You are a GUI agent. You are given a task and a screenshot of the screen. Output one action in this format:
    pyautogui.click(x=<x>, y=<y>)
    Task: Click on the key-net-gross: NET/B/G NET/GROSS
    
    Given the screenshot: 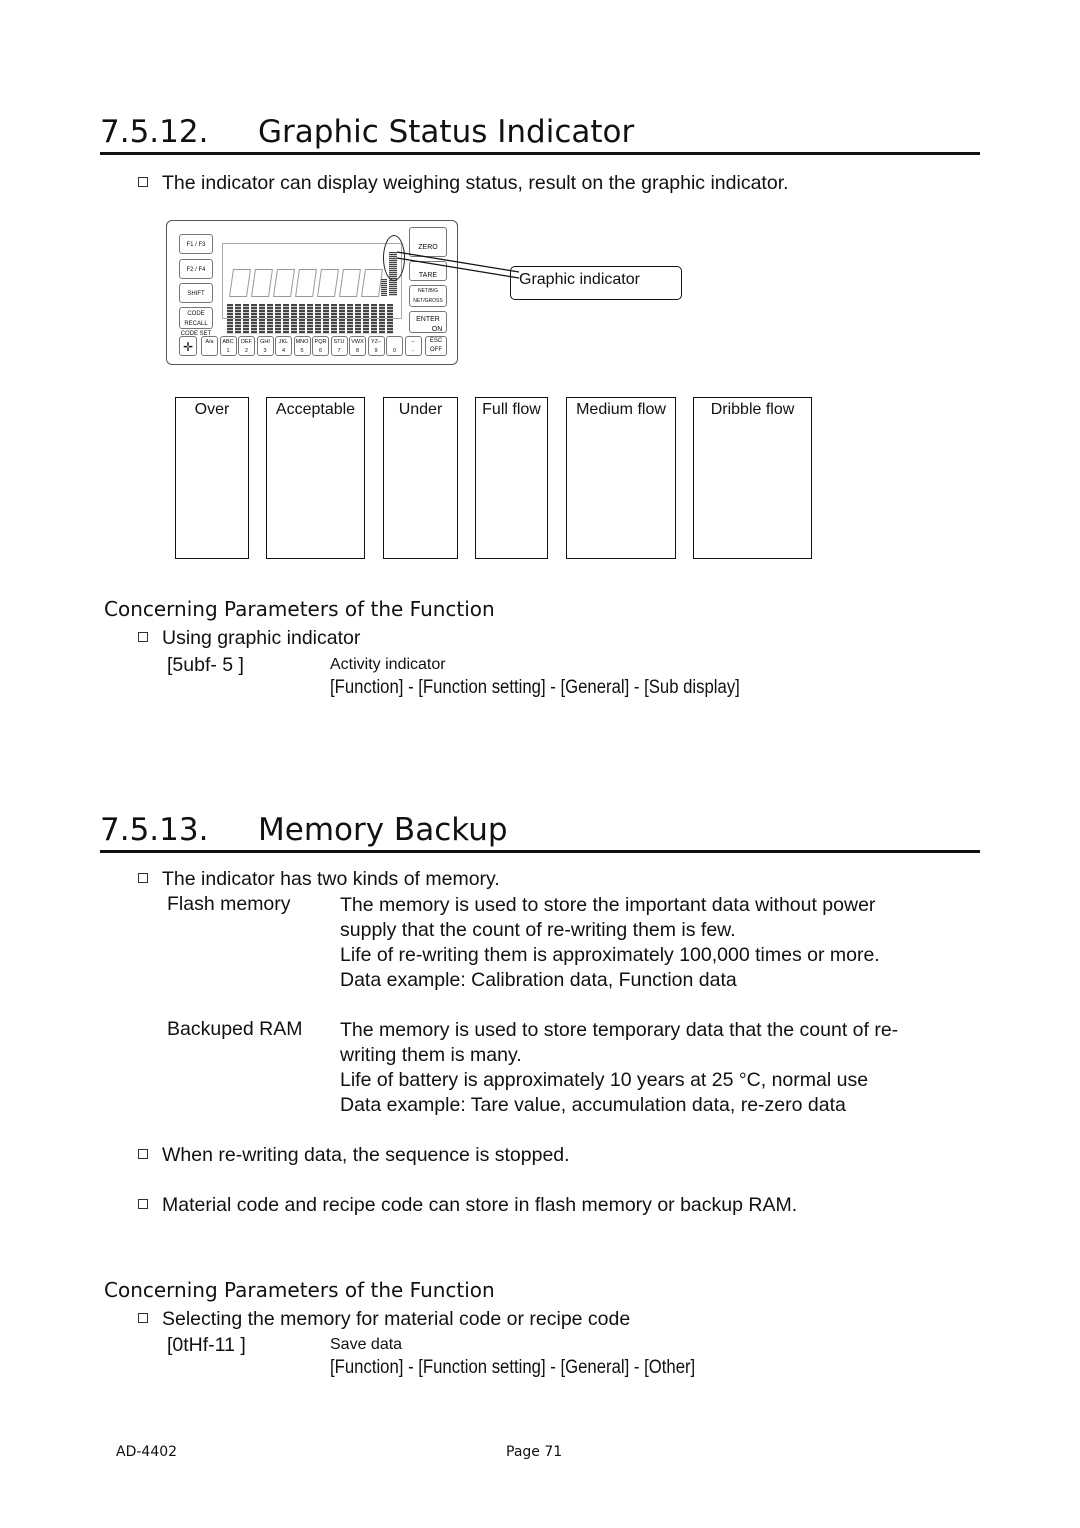 What is the action you would take?
    pyautogui.click(x=428, y=296)
    